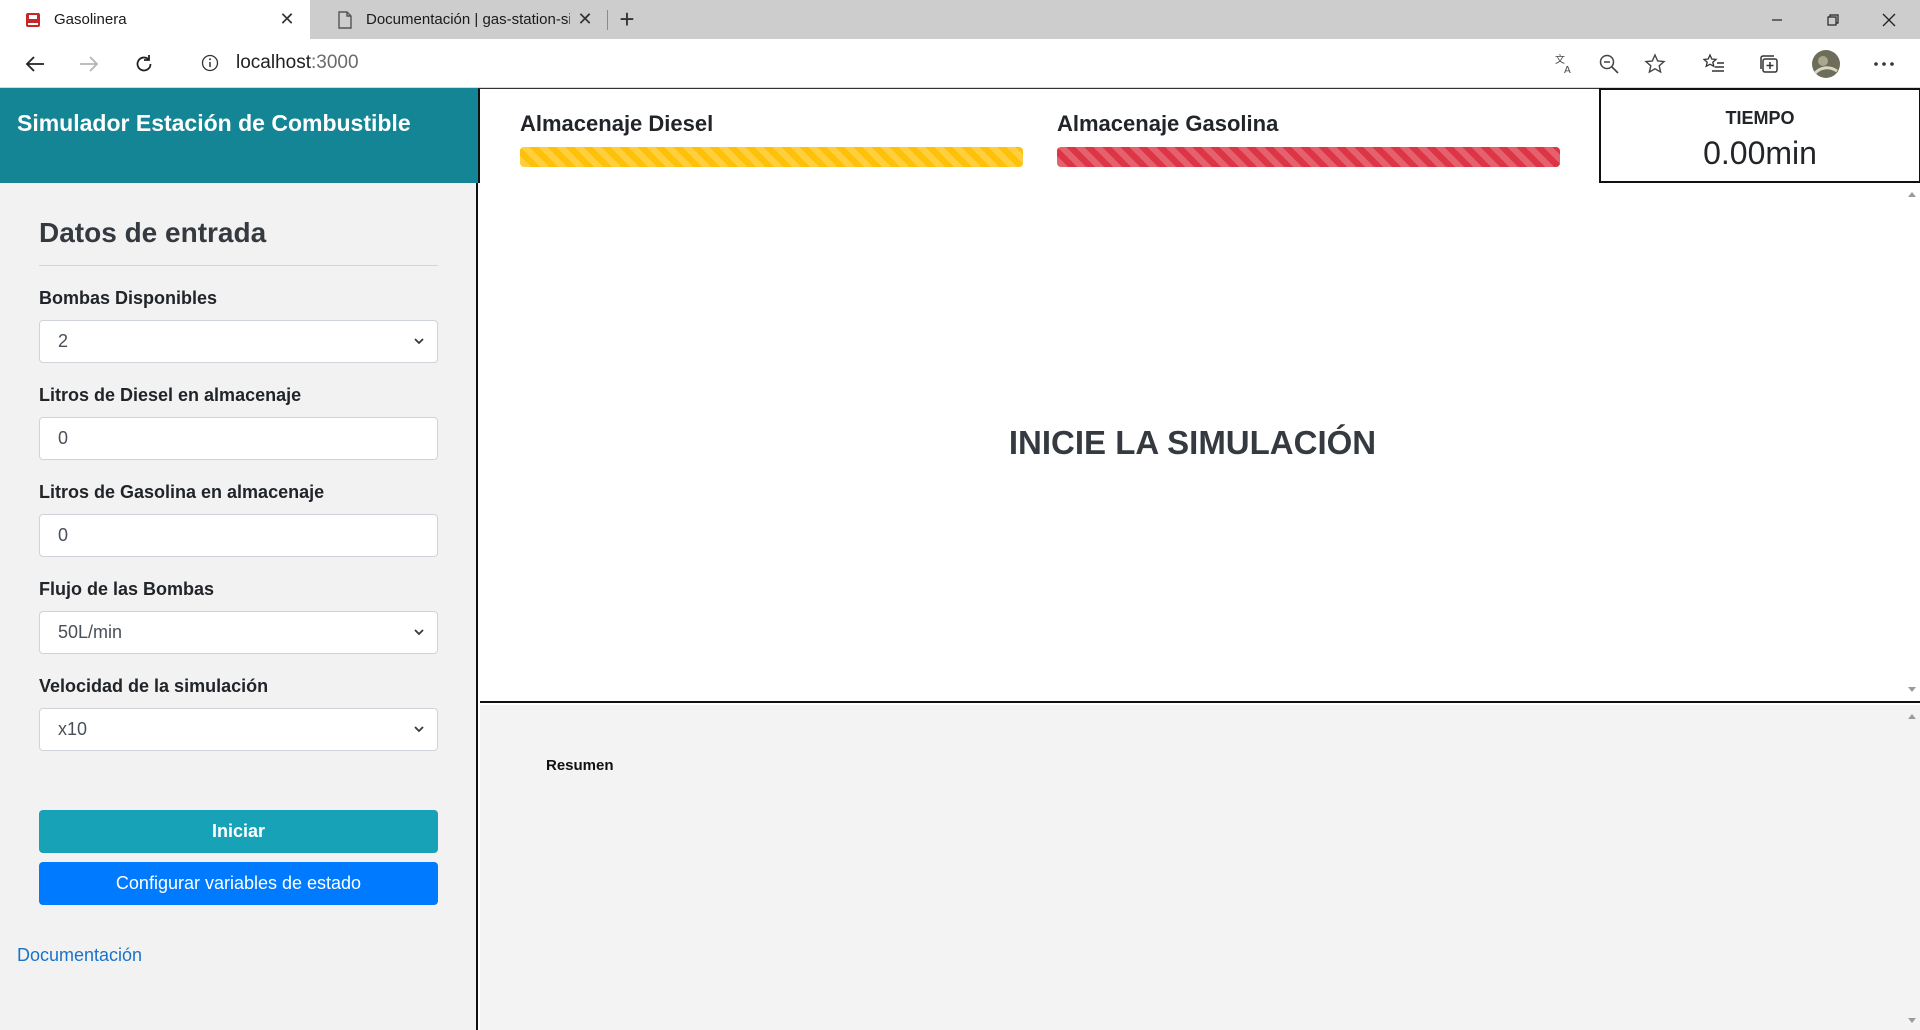 This screenshot has width=1920, height=1030. What do you see at coordinates (238, 729) in the screenshot?
I see `sim-speed-select: x10` at bounding box center [238, 729].